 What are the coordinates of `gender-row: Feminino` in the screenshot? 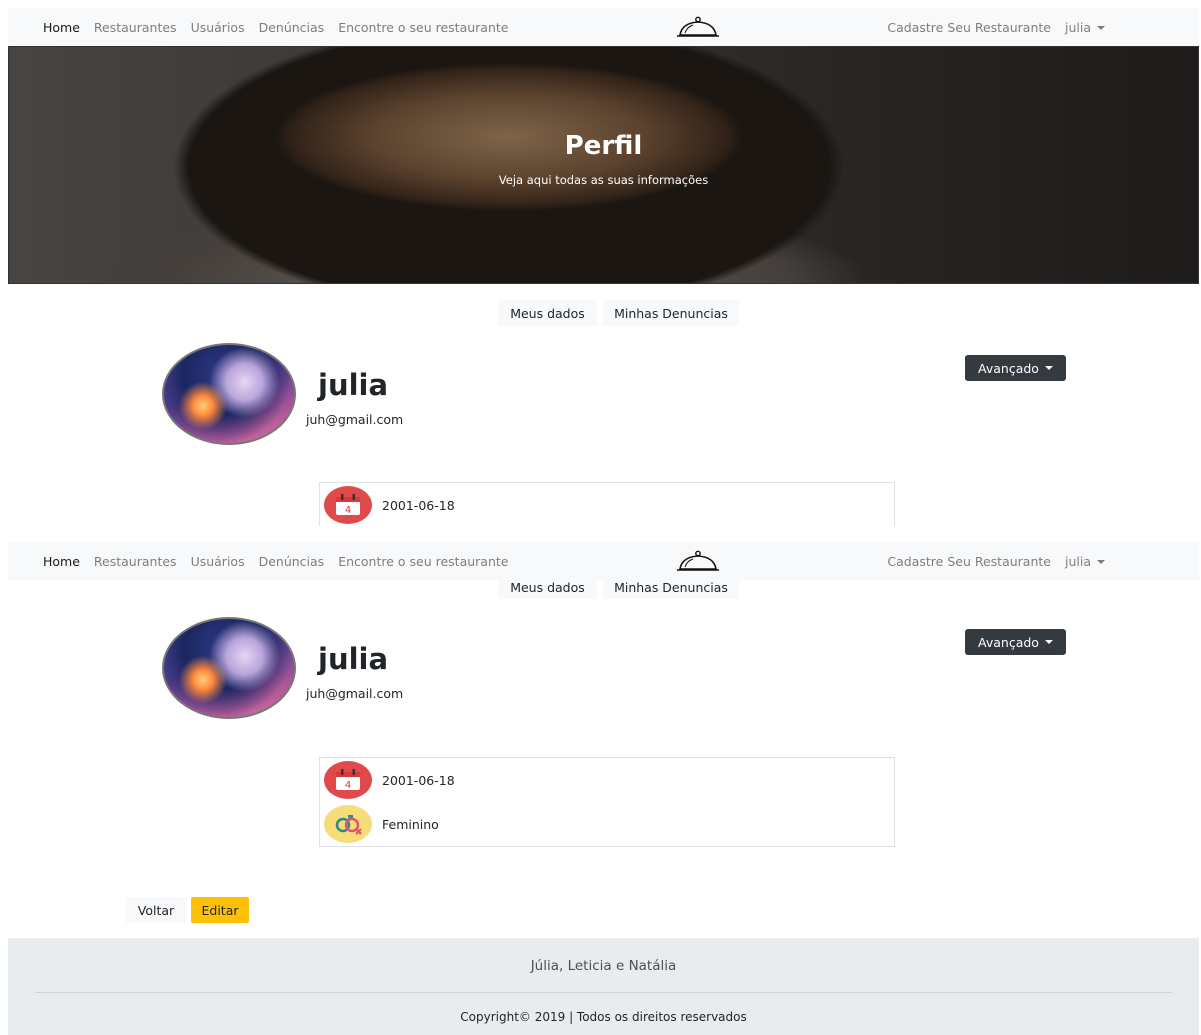 It's located at (381, 824).